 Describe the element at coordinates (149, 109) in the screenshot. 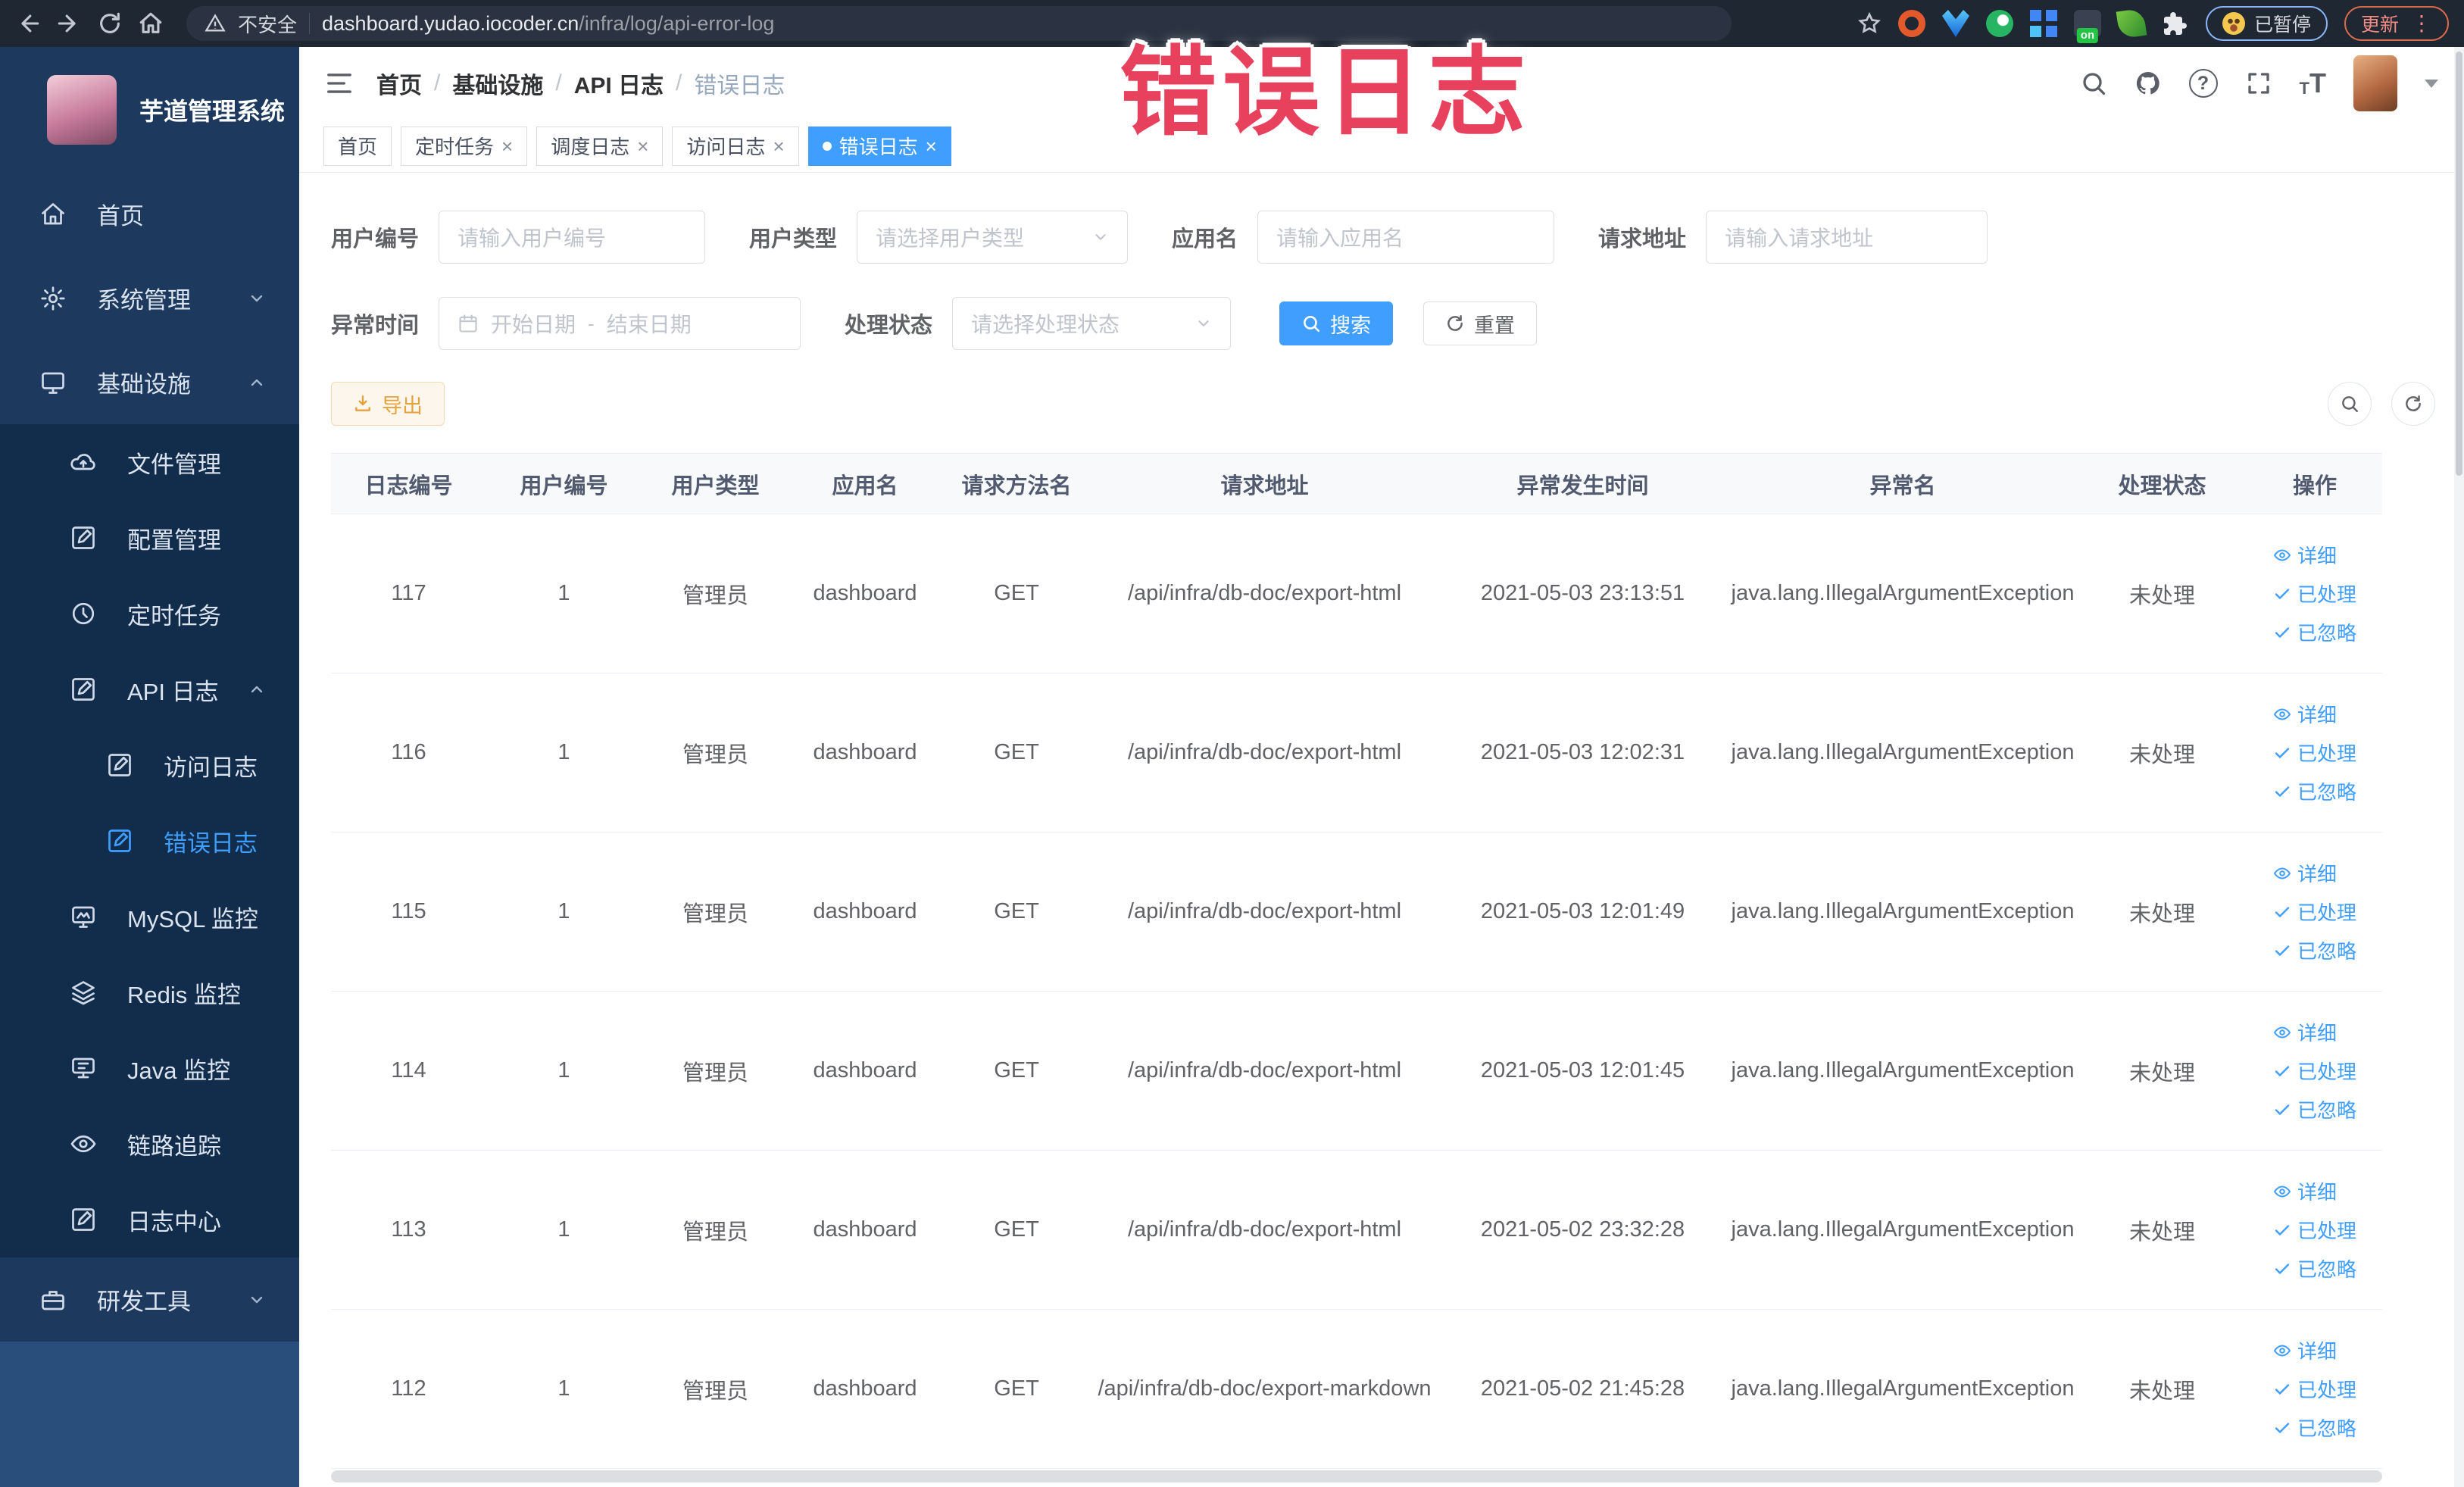

I see `app-logo-row: 芋道管理系统` at that location.